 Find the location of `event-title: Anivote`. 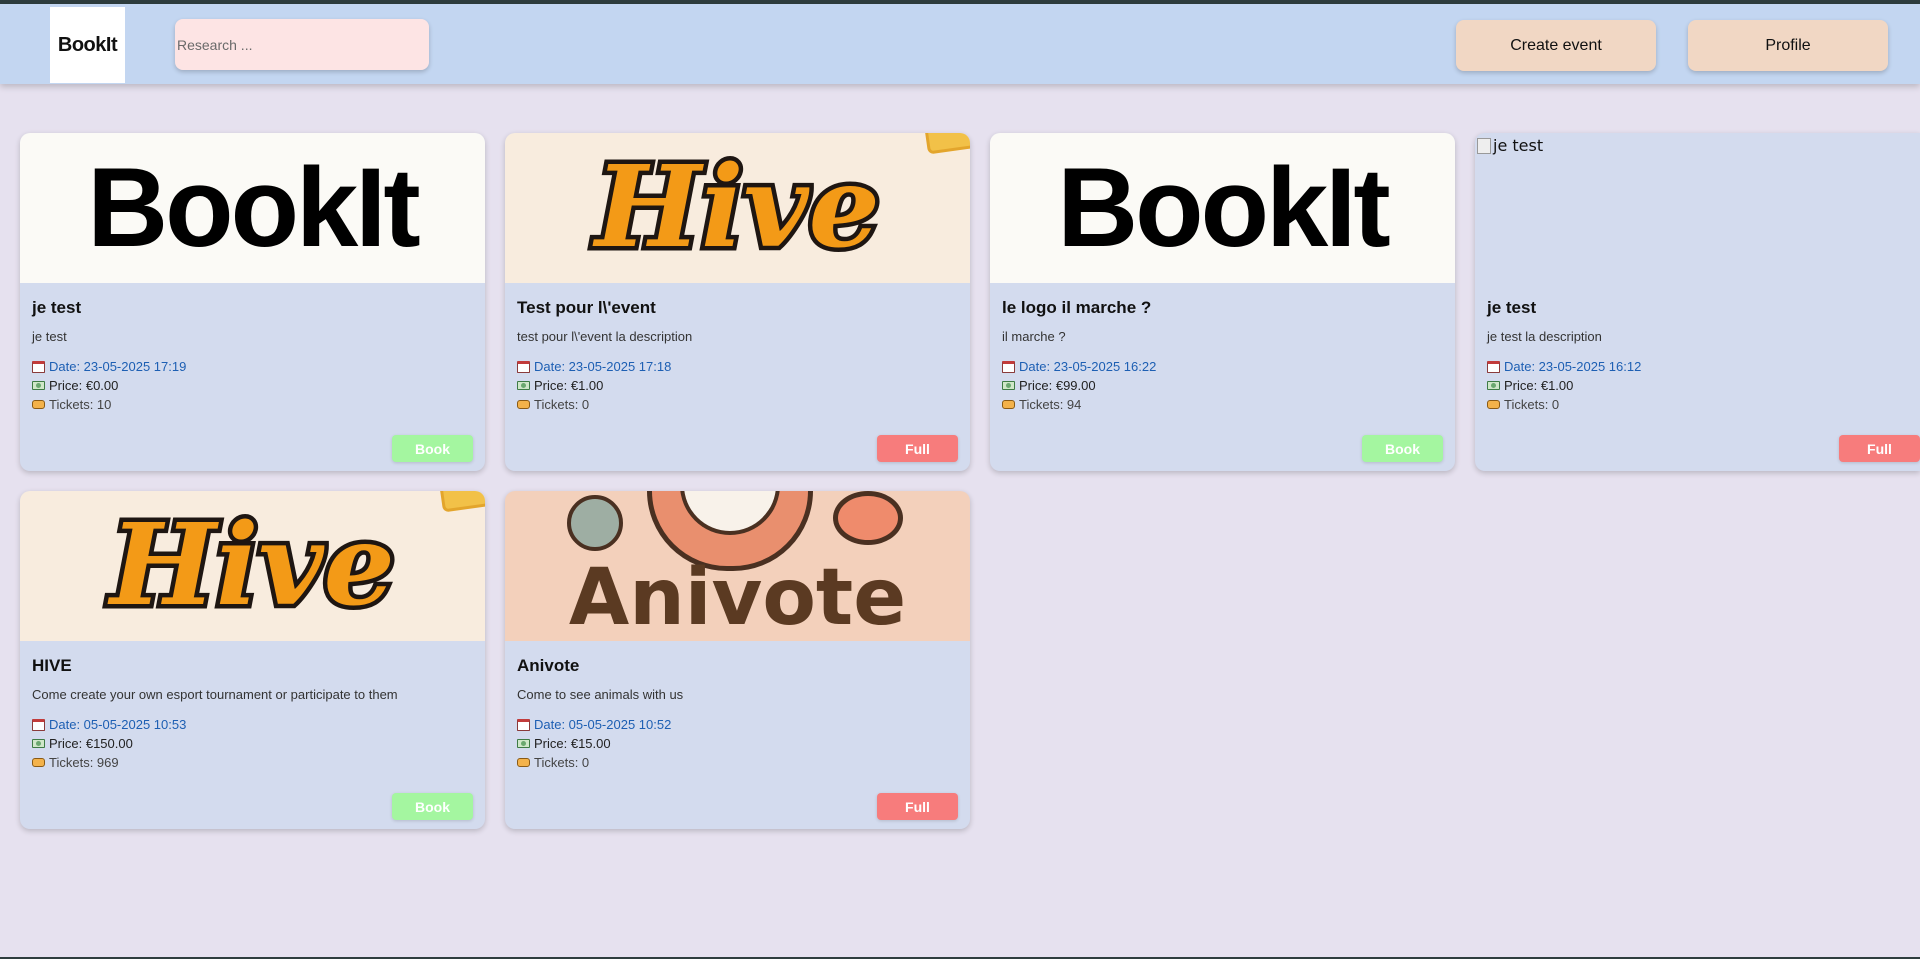

event-title: Anivote is located at coordinates (548, 665).